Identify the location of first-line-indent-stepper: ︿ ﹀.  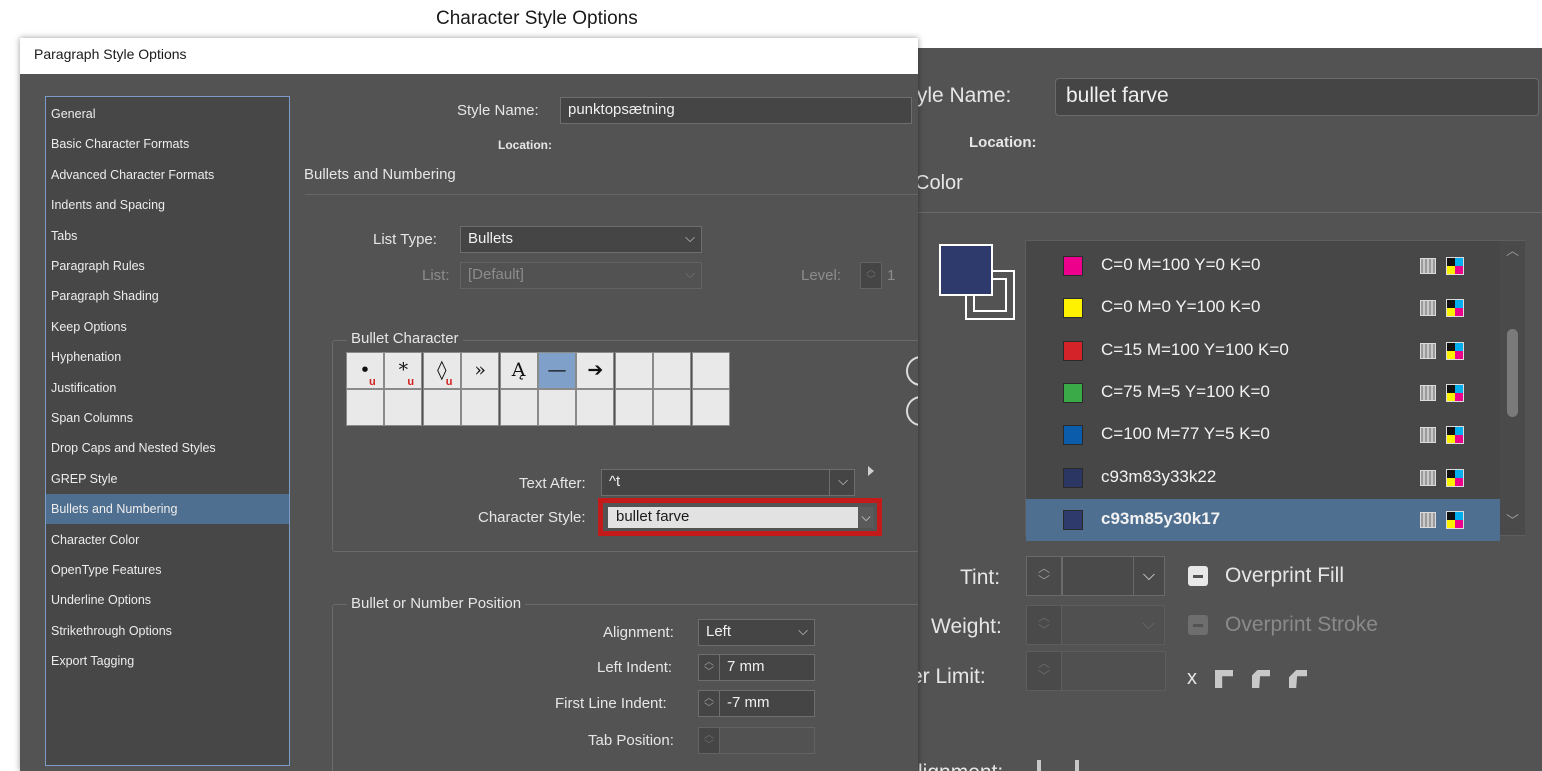
(709, 703).